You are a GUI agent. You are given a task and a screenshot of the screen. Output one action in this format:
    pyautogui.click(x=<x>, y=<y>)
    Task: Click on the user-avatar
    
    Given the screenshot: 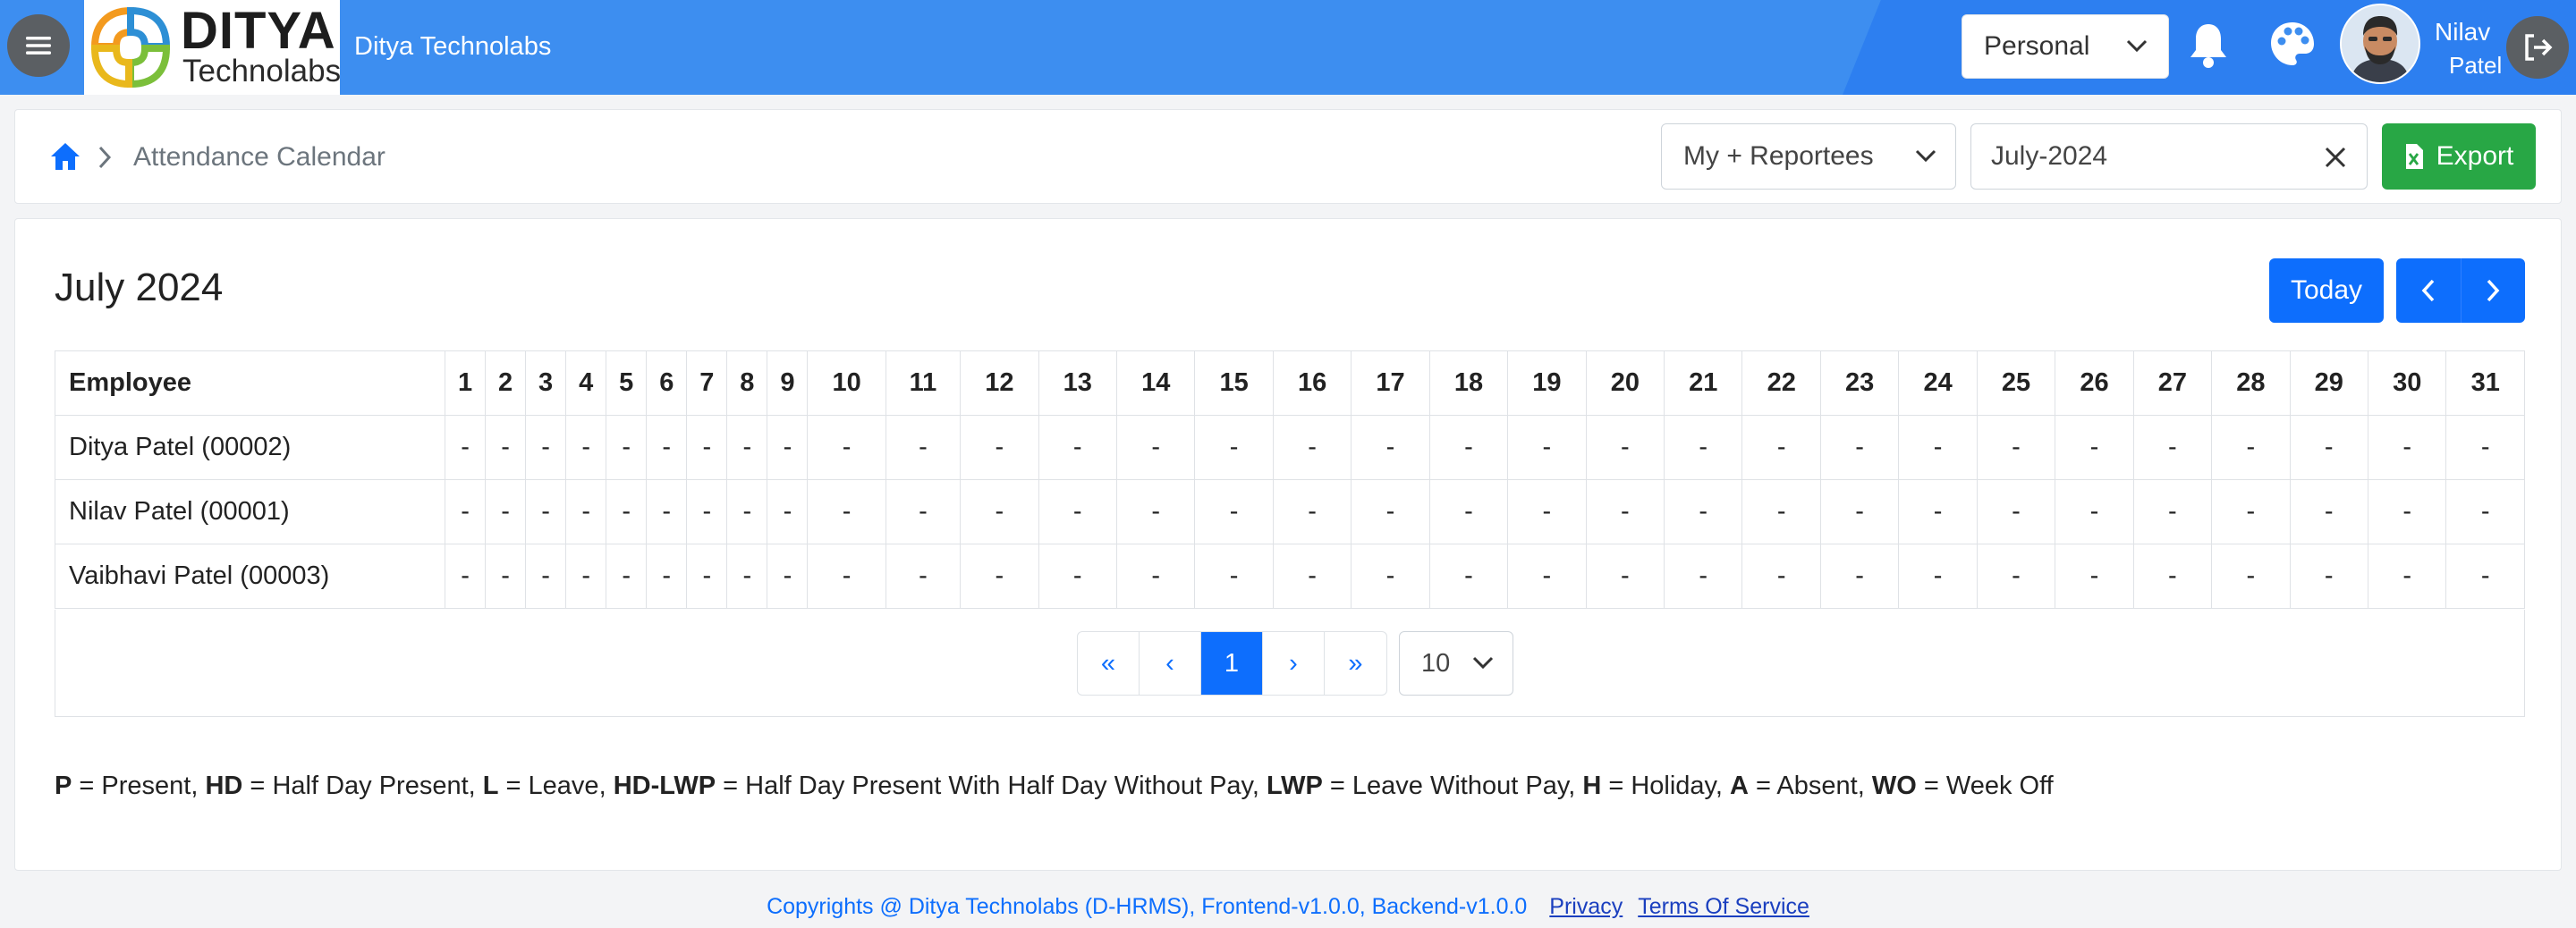 What is the action you would take?
    pyautogui.click(x=2380, y=44)
    